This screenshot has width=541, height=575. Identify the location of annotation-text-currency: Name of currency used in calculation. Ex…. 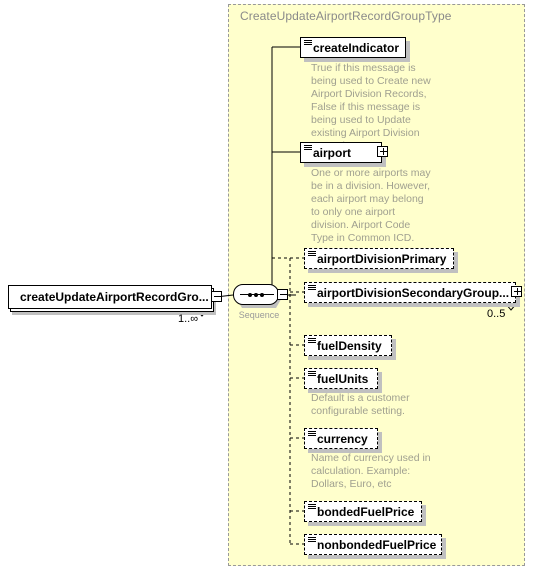
(371, 471).